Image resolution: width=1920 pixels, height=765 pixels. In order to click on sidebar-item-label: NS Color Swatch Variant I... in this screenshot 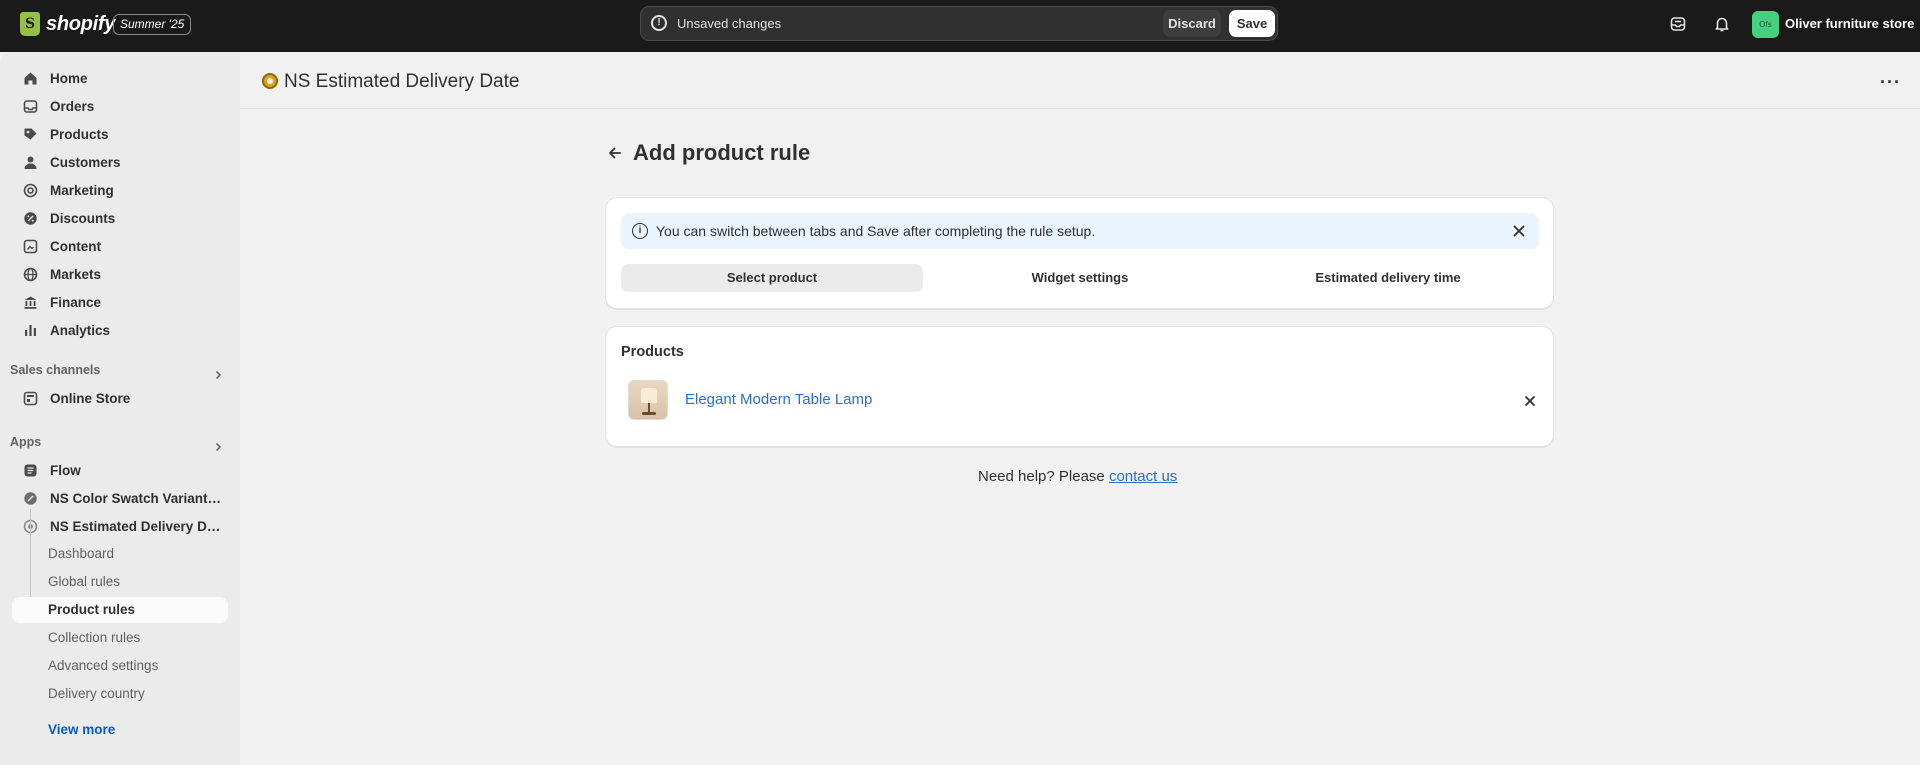, I will do `click(136, 498)`.